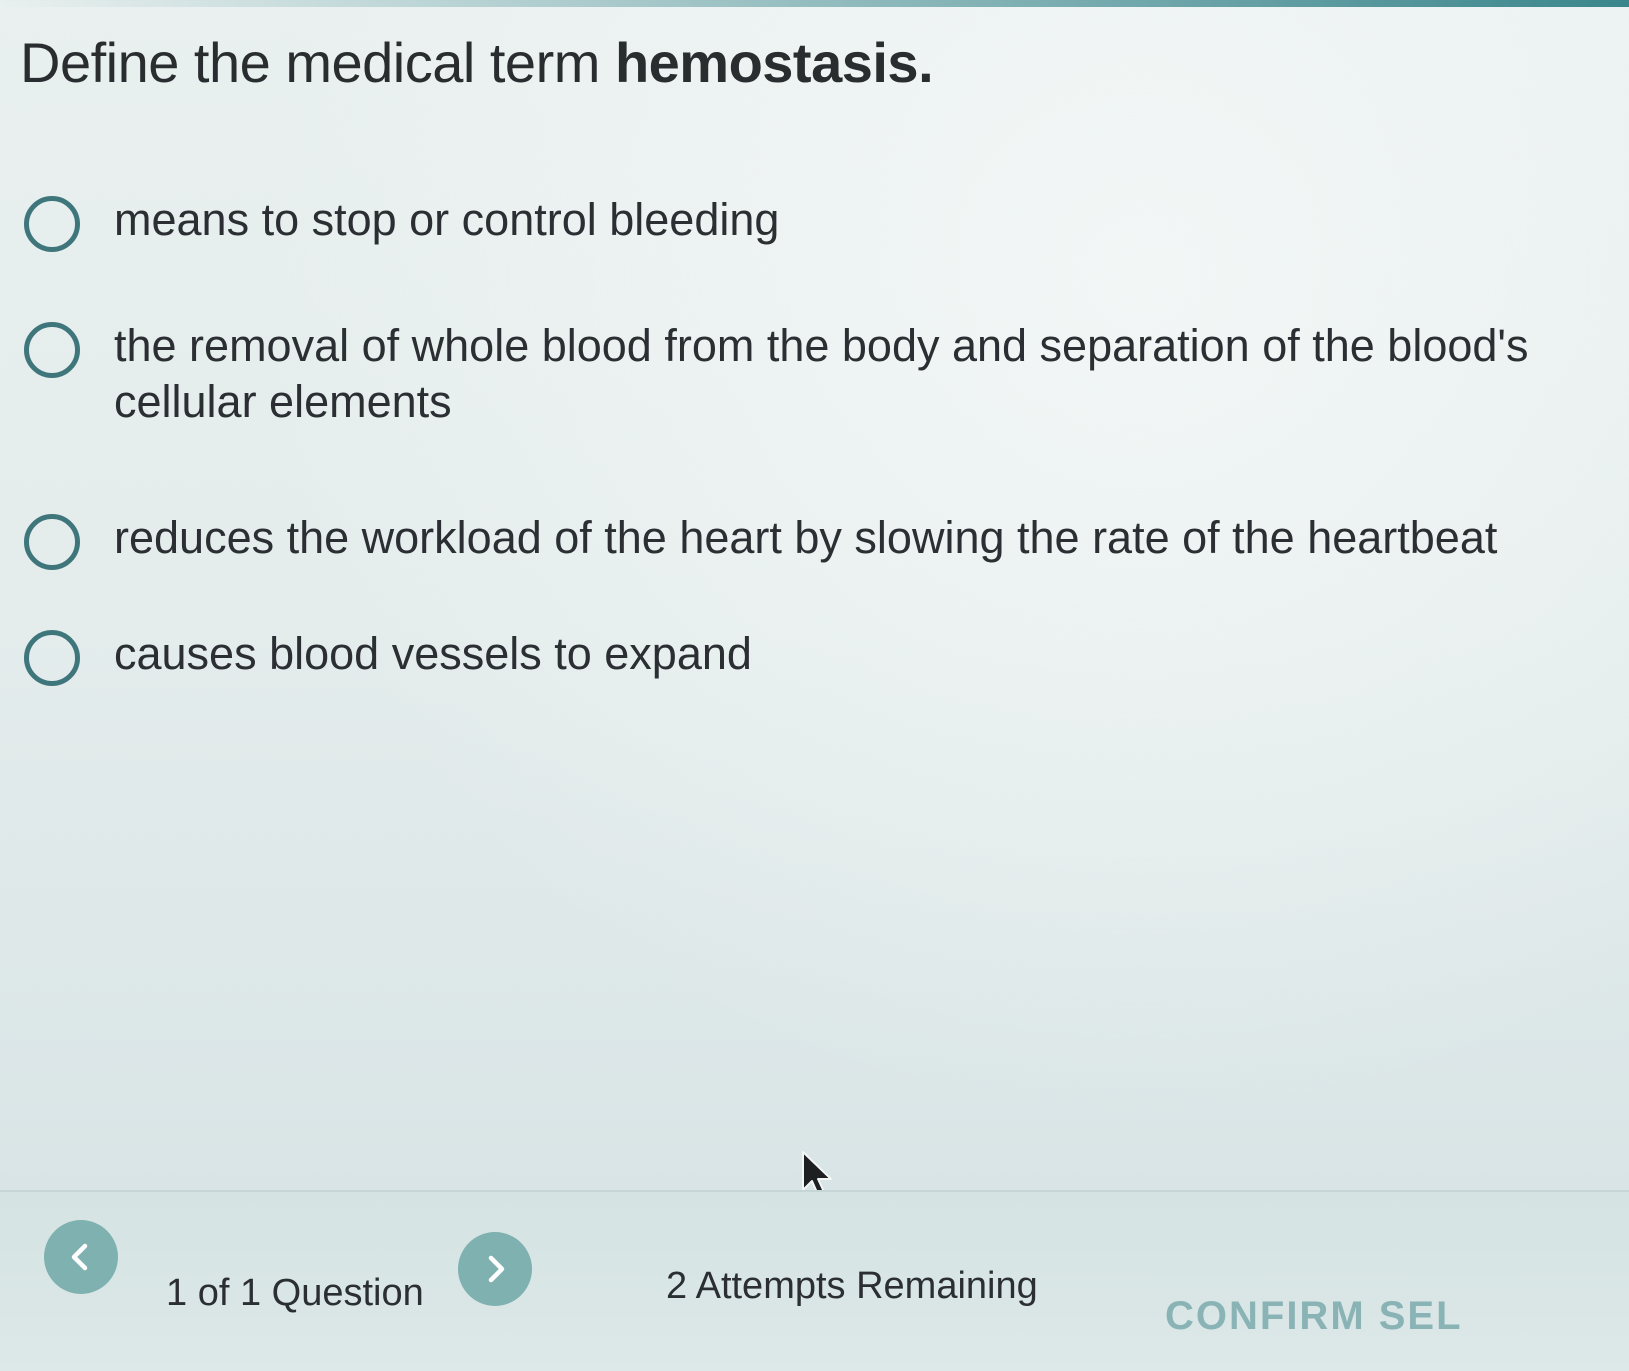 The height and width of the screenshot is (1371, 1629). I want to click on chevron-right-icon, so click(496, 1269).